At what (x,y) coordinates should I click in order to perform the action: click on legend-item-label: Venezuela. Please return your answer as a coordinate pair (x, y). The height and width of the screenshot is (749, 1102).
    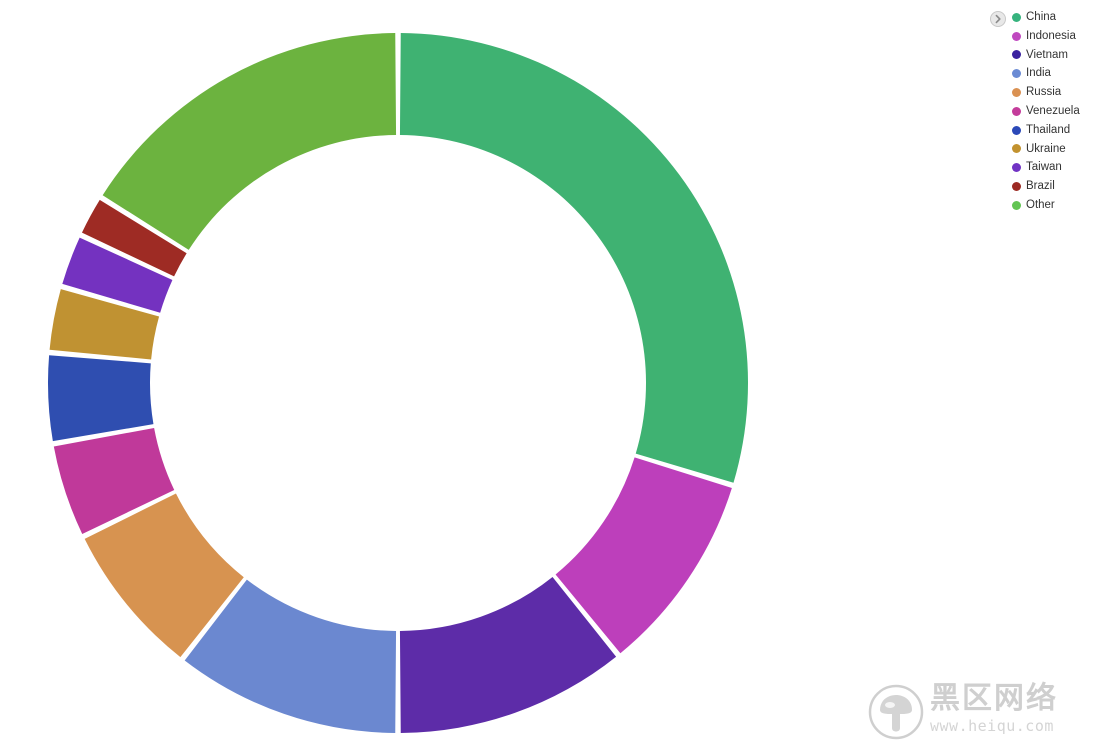
    Looking at the image, I should click on (1053, 110).